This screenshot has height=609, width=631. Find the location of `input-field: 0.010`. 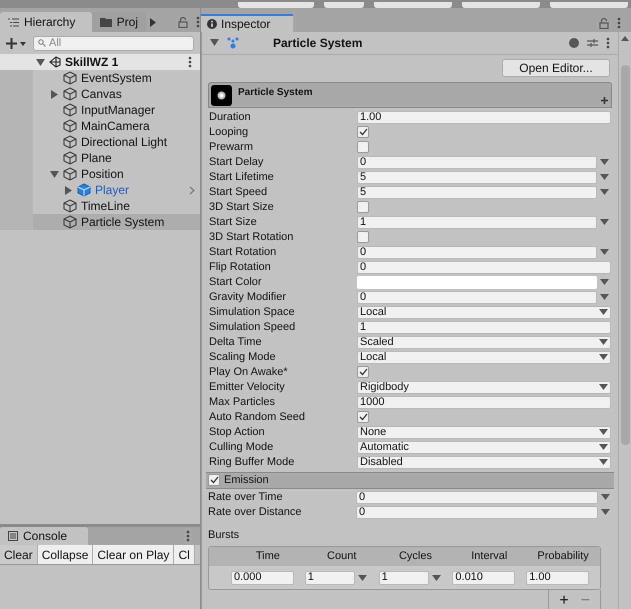

input-field: 0.010 is located at coordinates (484, 577).